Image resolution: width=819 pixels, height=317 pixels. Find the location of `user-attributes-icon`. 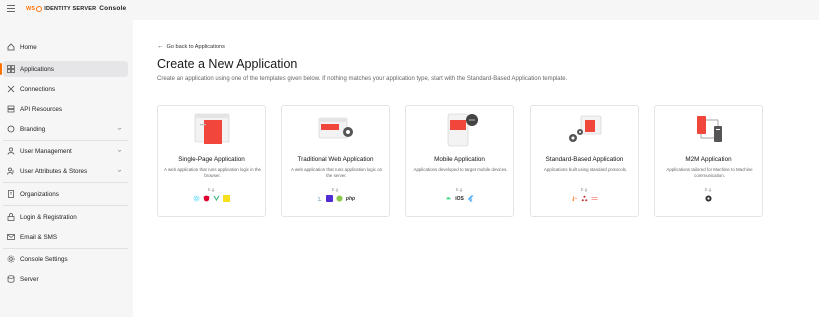

user-attributes-icon is located at coordinates (11, 171).